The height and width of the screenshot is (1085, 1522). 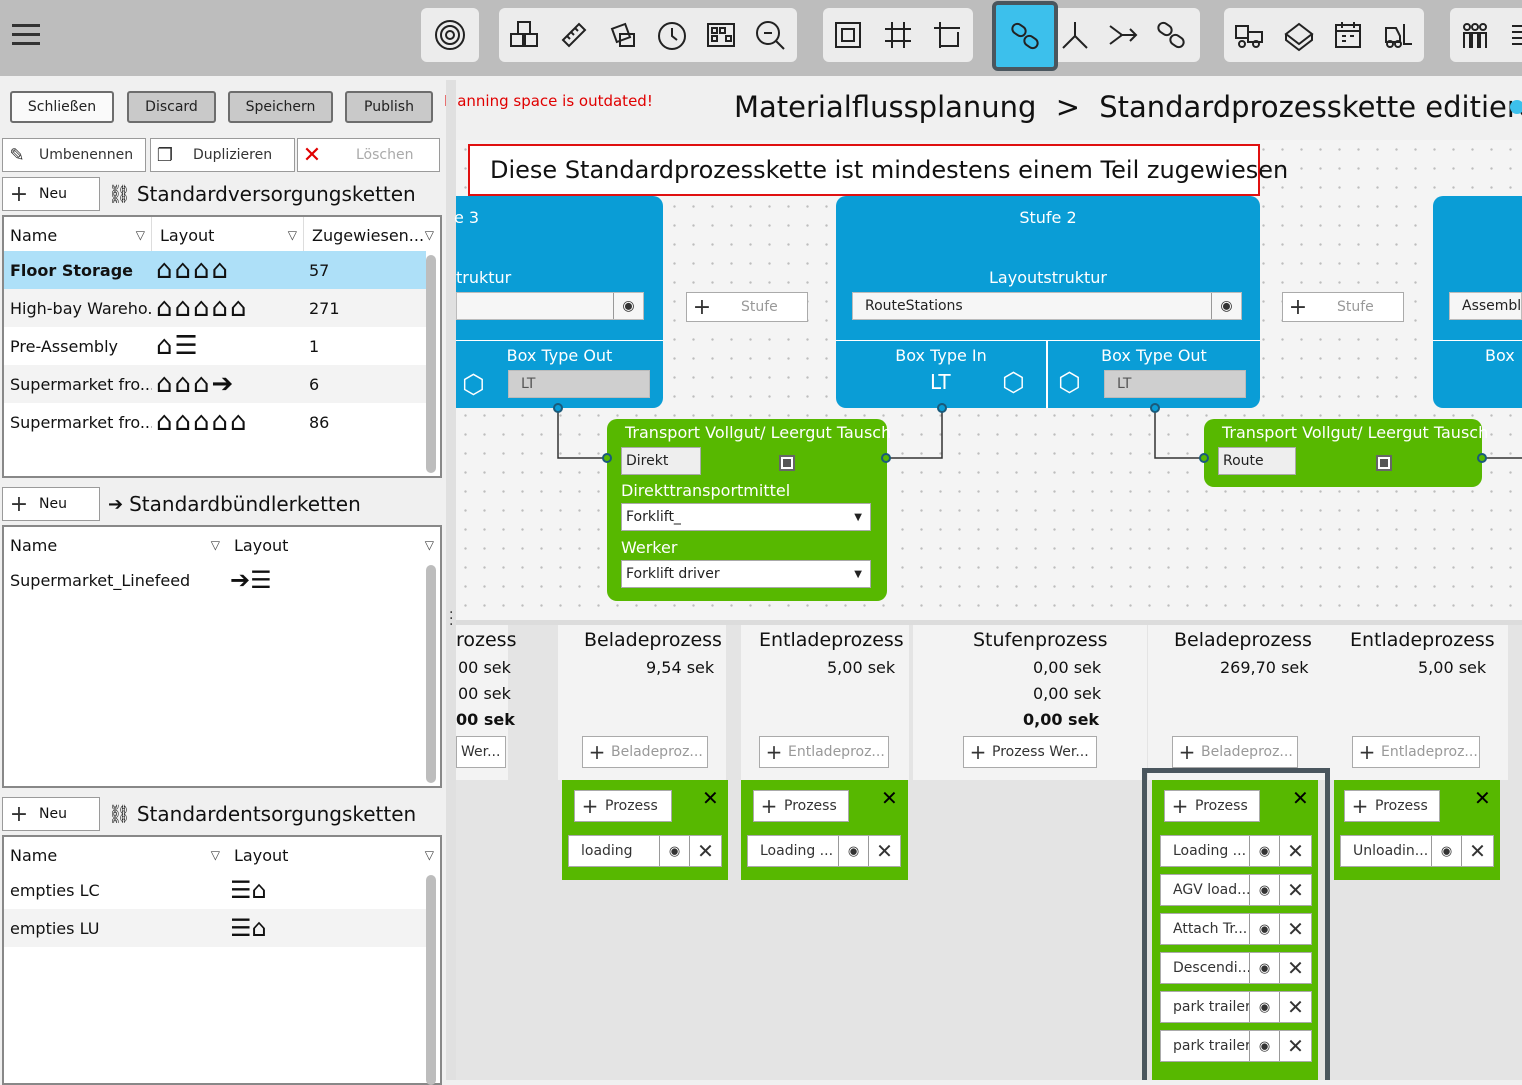 What do you see at coordinates (451, 580) in the screenshot?
I see `splitter: · · ·` at bounding box center [451, 580].